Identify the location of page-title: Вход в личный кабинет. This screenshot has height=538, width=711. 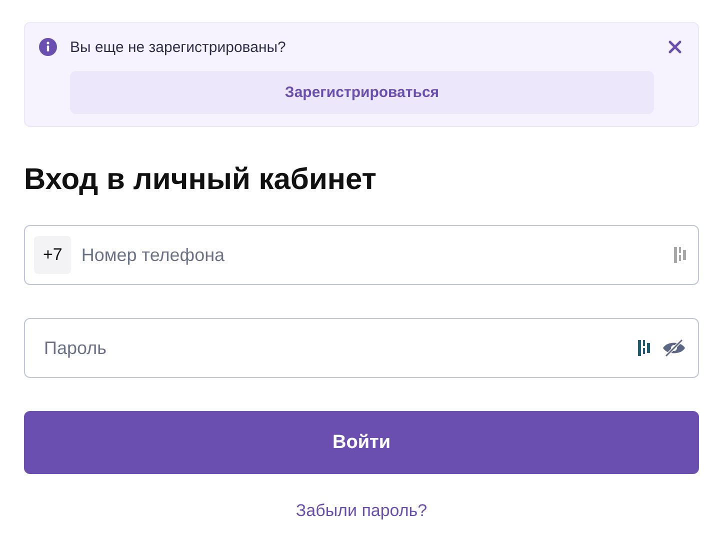
(201, 180).